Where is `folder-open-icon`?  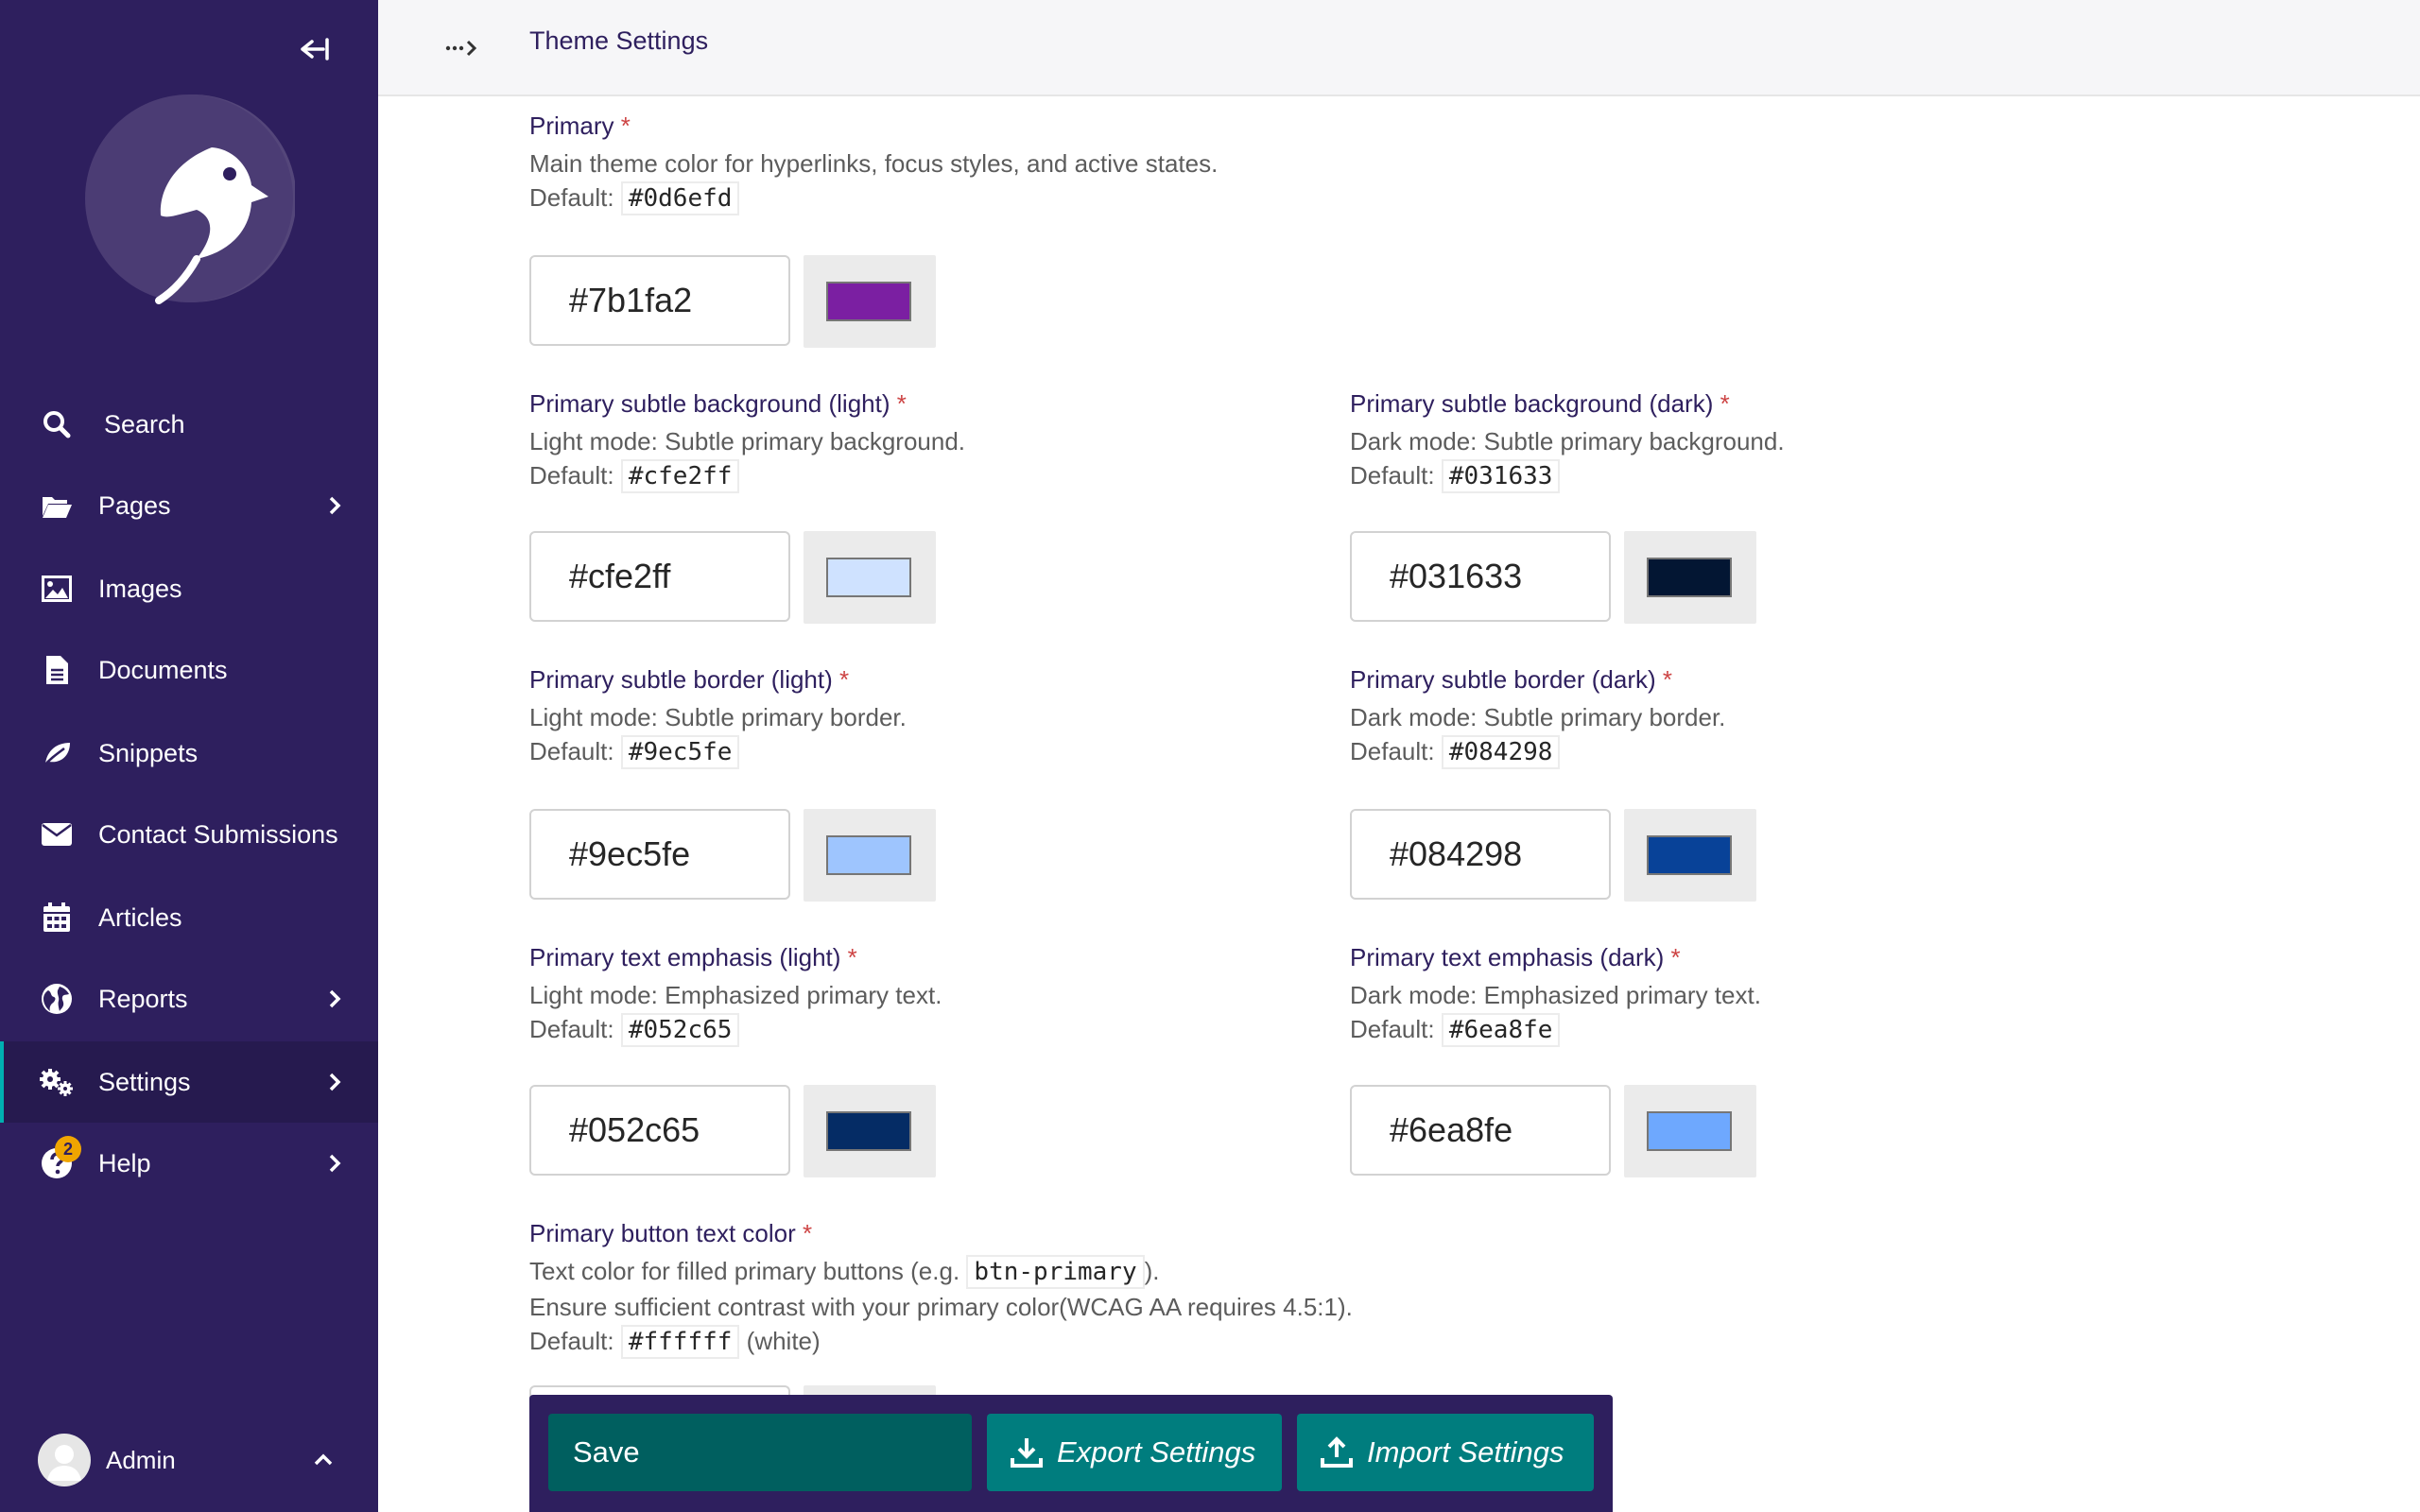
folder-open-icon is located at coordinates (57, 506).